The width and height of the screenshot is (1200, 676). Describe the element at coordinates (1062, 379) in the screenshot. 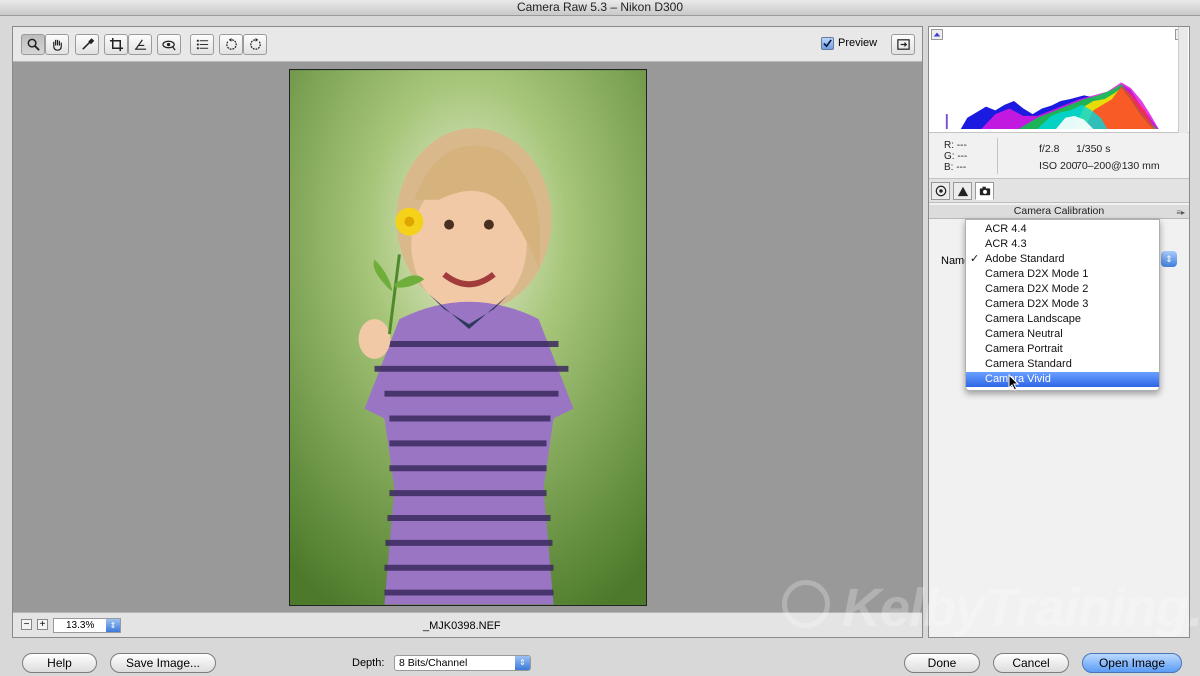

I see `menu-item-camera-vivid: Camera Vivid` at that location.